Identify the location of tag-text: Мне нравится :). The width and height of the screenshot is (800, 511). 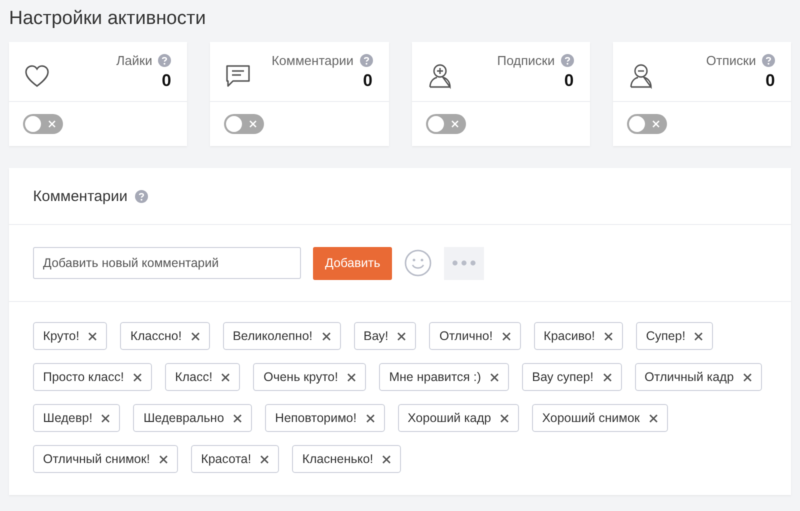
(435, 377).